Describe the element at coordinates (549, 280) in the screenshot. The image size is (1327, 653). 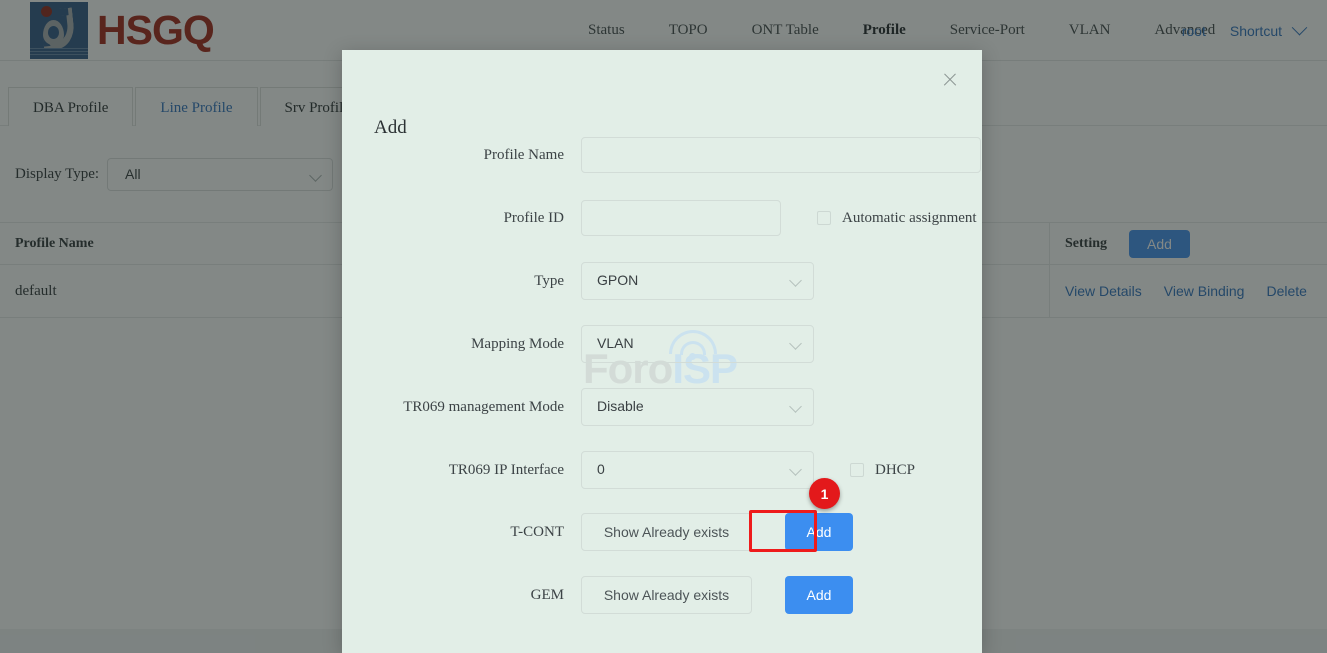
I see `label-type: Type` at that location.